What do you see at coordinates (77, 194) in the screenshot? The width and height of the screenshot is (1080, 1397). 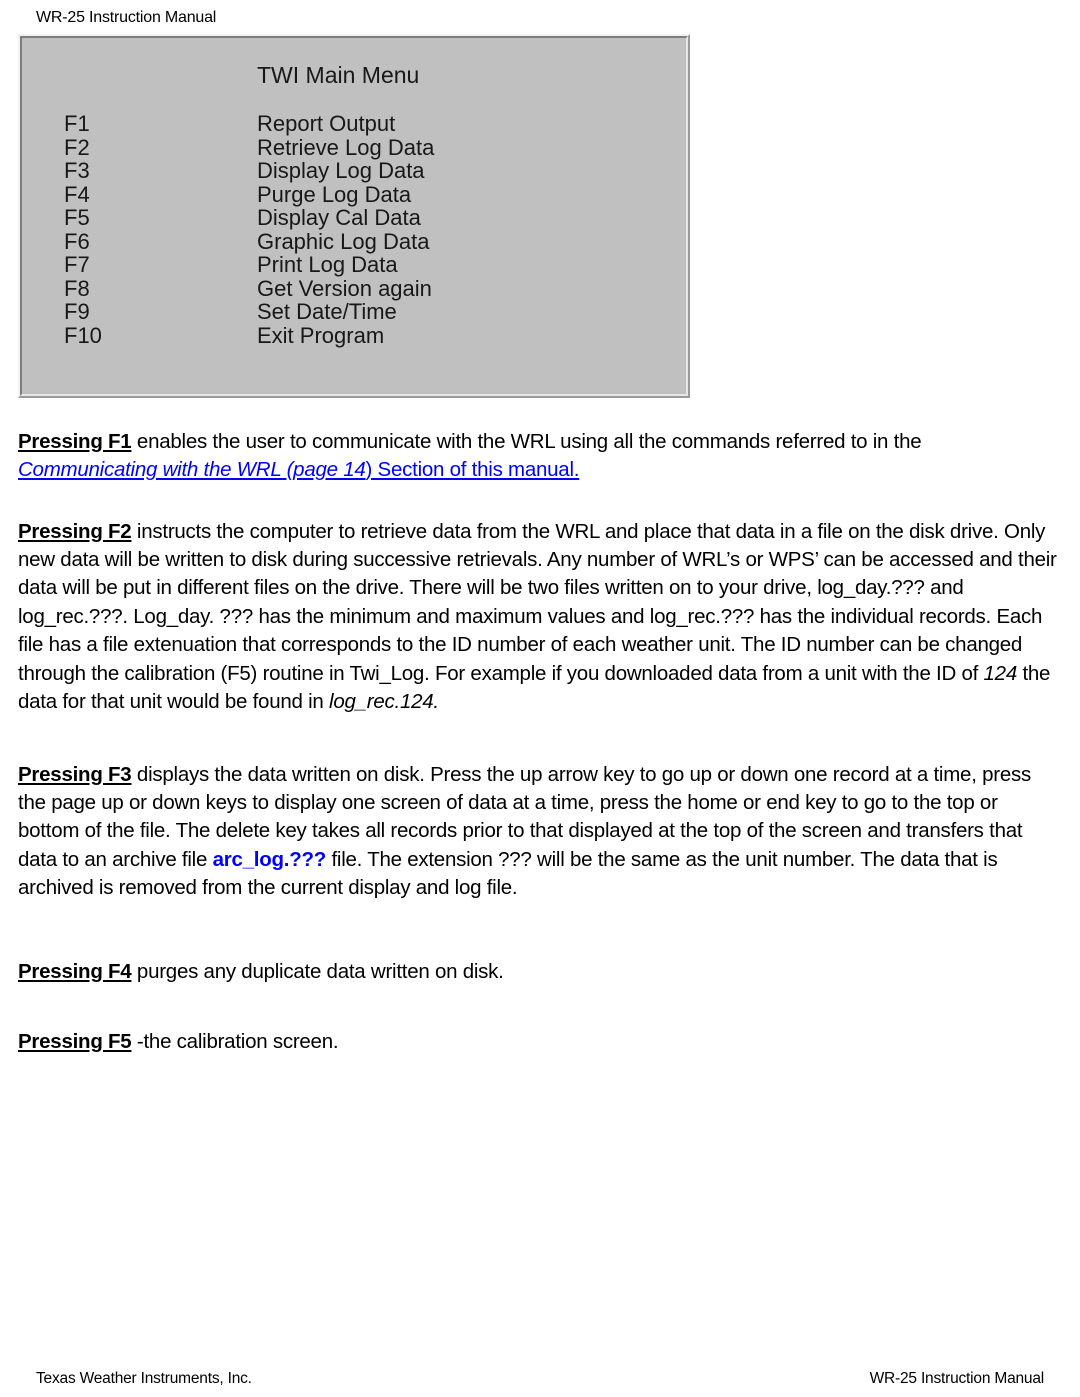 I see `menu-item-key: F4` at bounding box center [77, 194].